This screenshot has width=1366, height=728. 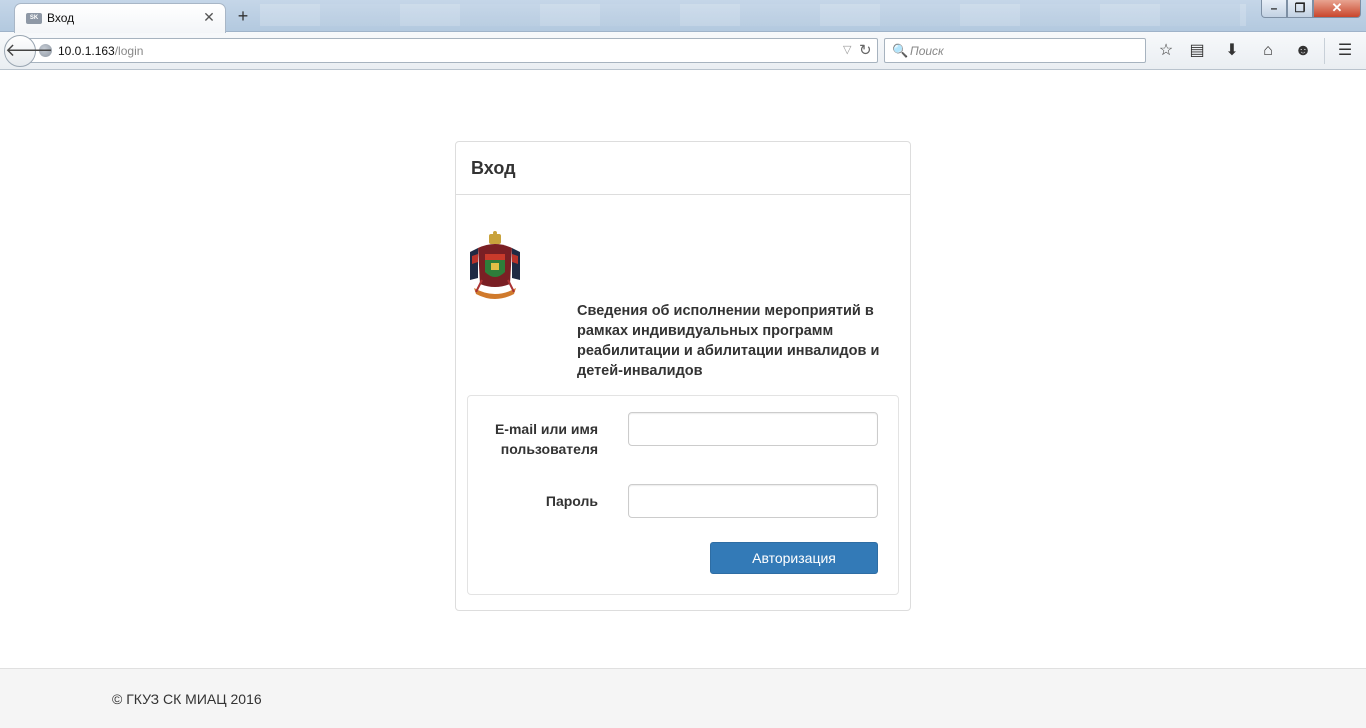 What do you see at coordinates (1015, 50) in the screenshot?
I see `search-bar: 🔍 Поиск` at bounding box center [1015, 50].